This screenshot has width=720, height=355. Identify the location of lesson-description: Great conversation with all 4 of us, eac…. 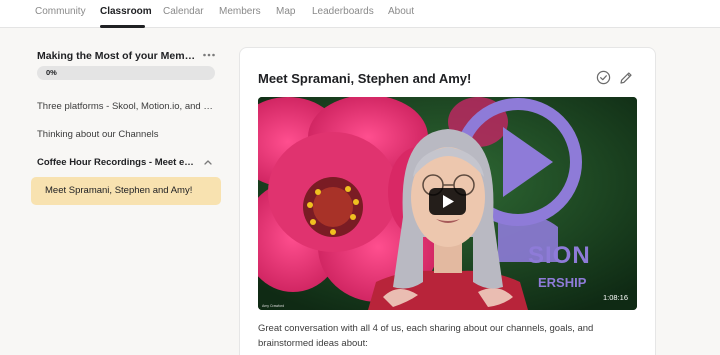
(426, 336).